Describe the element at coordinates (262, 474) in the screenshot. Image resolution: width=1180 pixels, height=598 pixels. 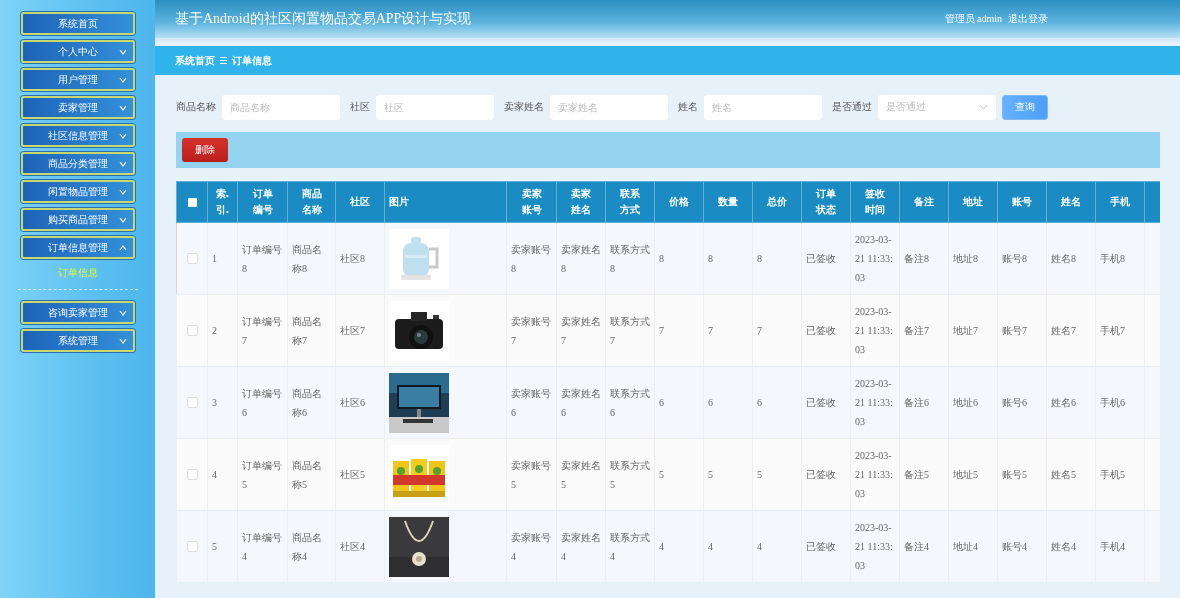
I see `table-cell: 订单编号5` at that location.